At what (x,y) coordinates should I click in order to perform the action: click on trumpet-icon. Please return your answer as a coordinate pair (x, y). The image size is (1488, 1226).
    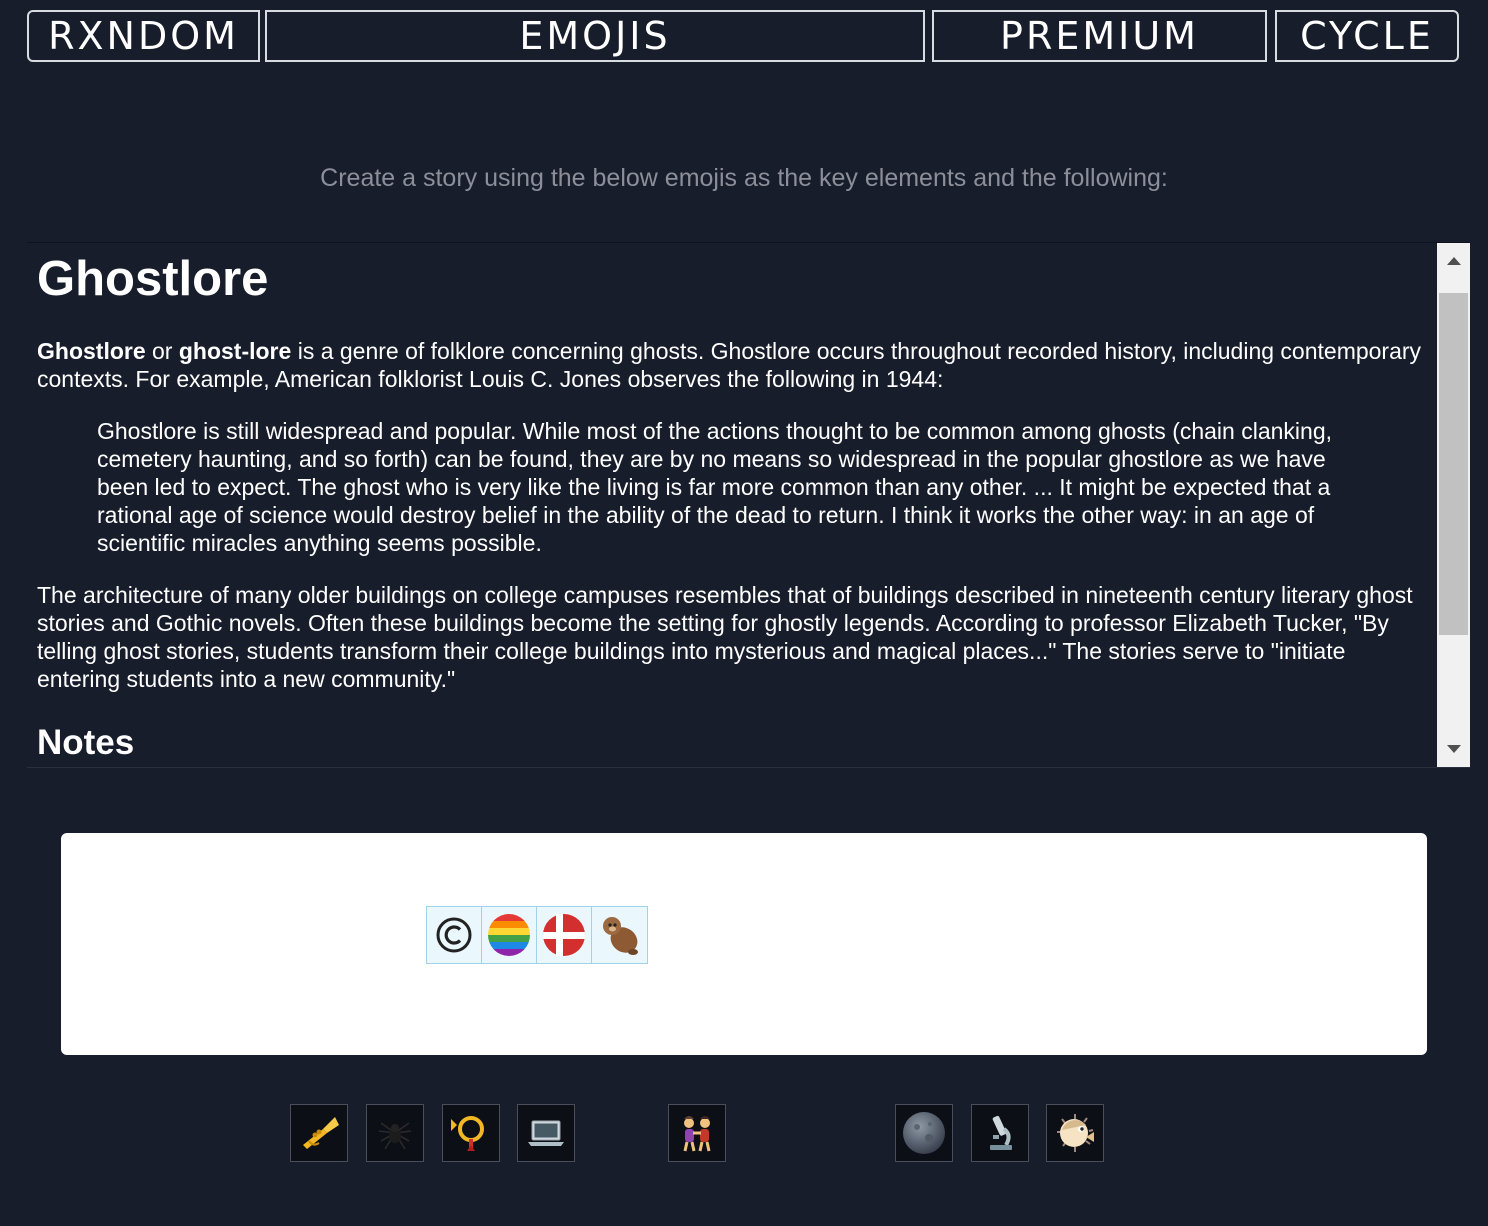
    Looking at the image, I should click on (321, 1133).